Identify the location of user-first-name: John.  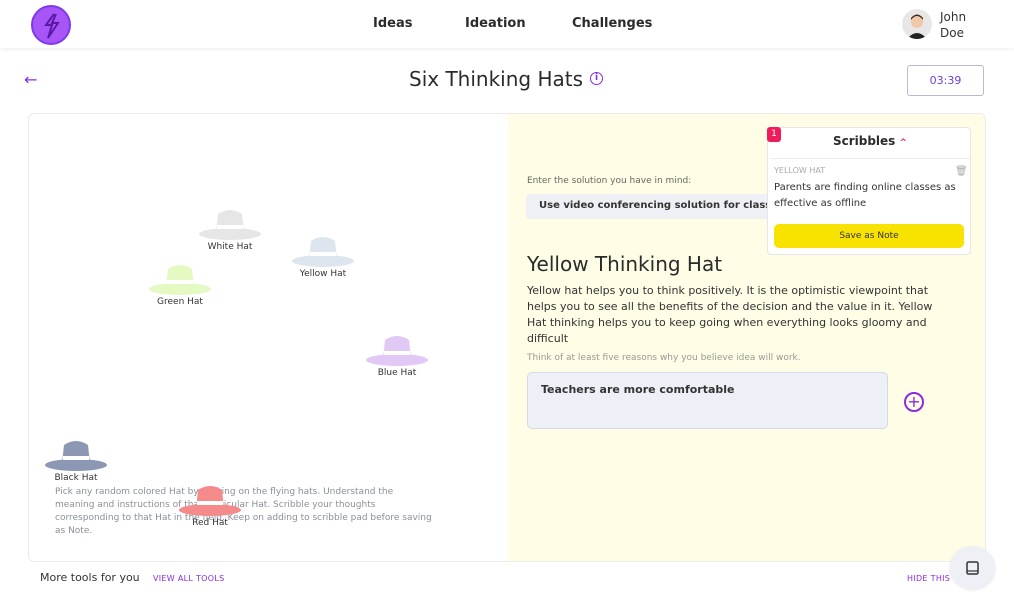
(953, 17).